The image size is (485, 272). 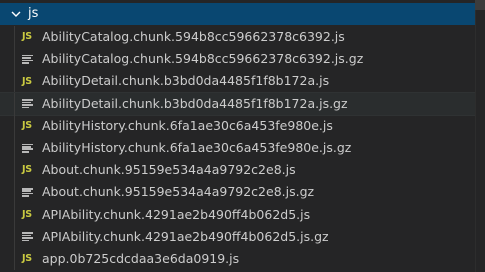 I want to click on file-row: JS app.0b725cdcdaa3e6da0919.js, so click(x=237, y=259).